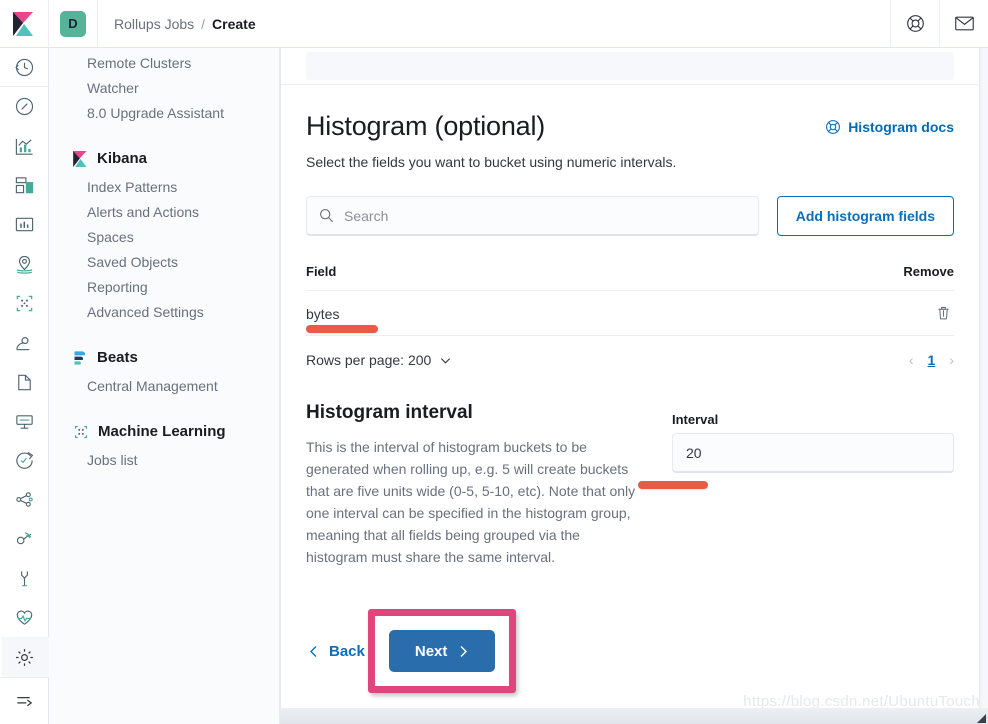 The width and height of the screenshot is (988, 724). I want to click on breadcrumb: Rollups Jobs / Create, so click(177, 24).